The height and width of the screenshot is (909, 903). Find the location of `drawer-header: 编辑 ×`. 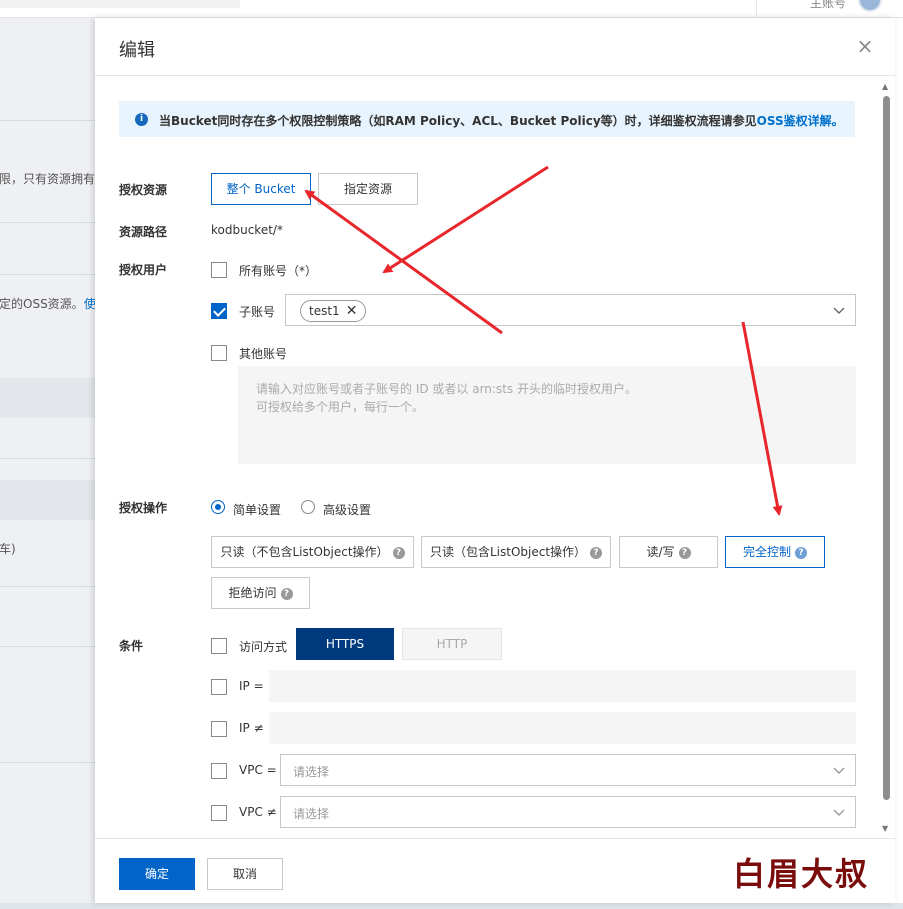

drawer-header: 编辑 × is located at coordinates (495, 47).